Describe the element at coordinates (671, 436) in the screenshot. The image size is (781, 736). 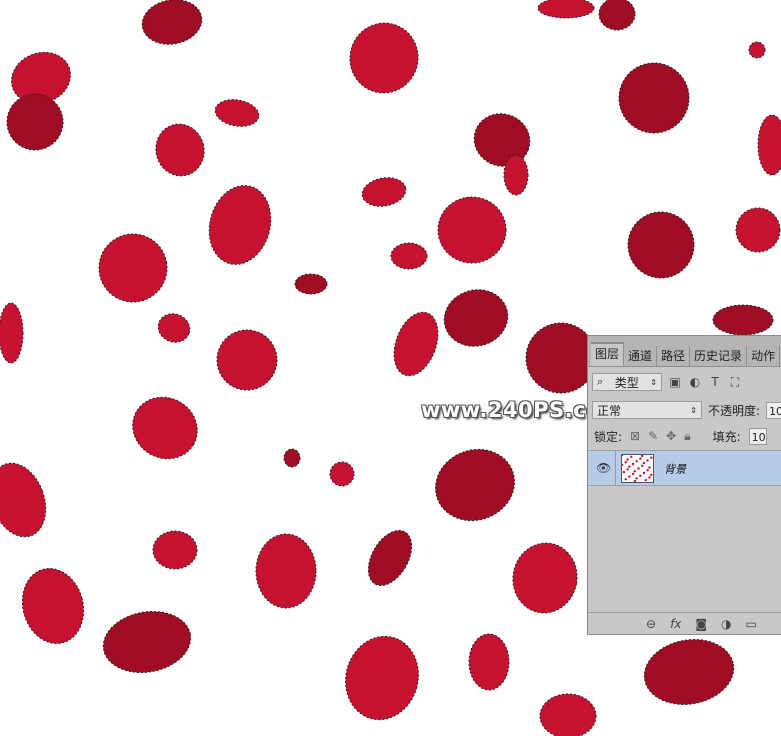
I see `lock-position-icon: ✥` at that location.